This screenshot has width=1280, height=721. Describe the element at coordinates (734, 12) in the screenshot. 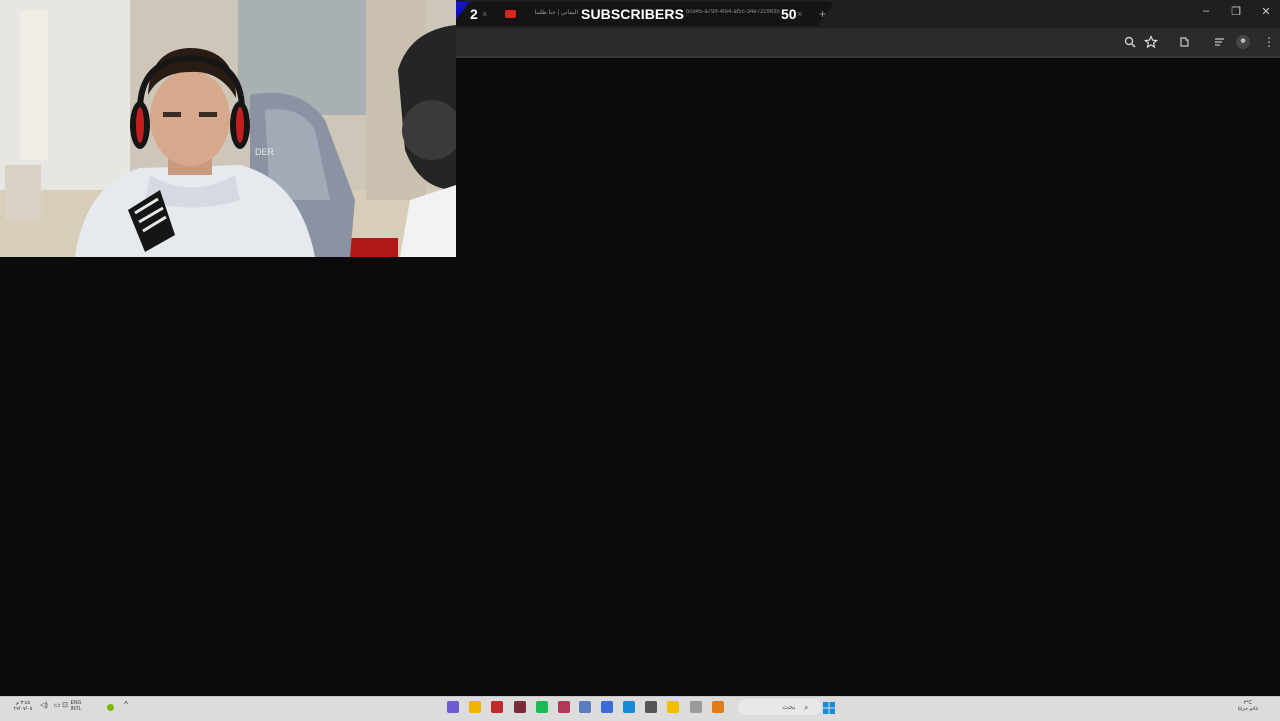

I see `tab-title-second: bce45-a798-4fe4-af5c-34e72c9835` at that location.